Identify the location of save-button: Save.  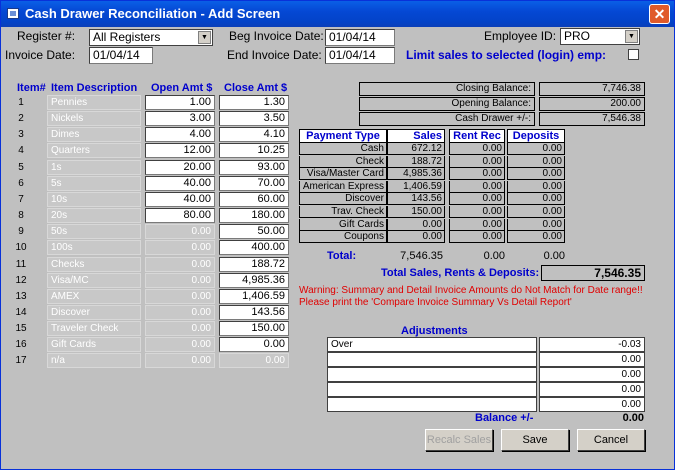
(535, 440).